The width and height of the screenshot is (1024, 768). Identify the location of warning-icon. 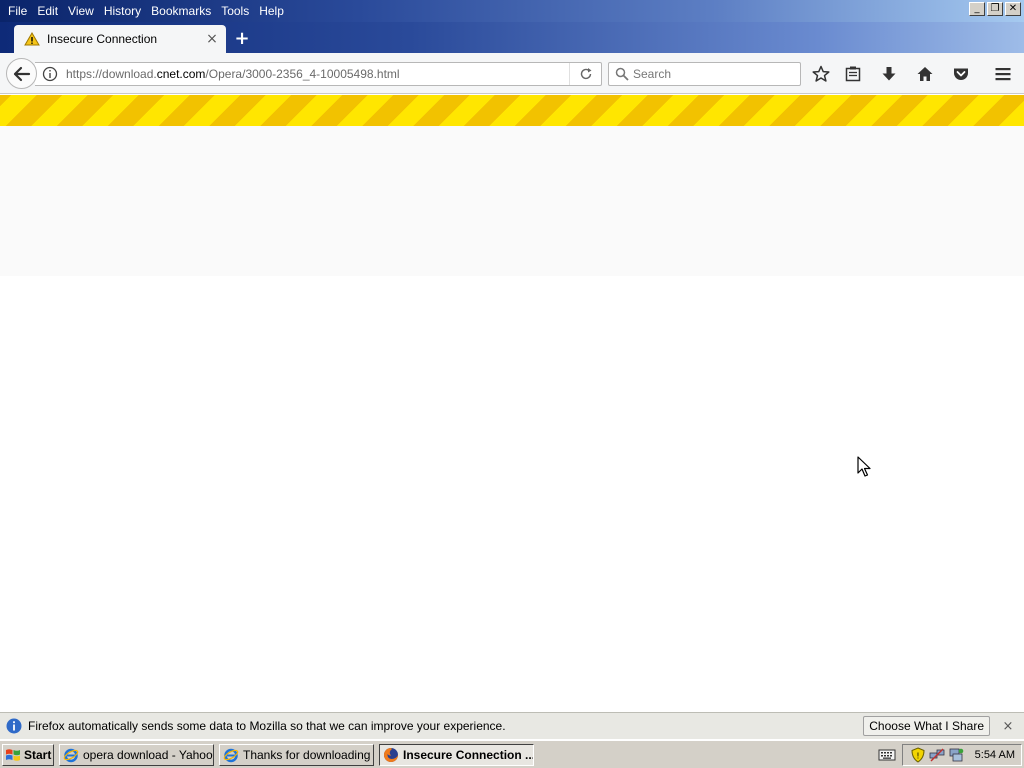
(32, 39).